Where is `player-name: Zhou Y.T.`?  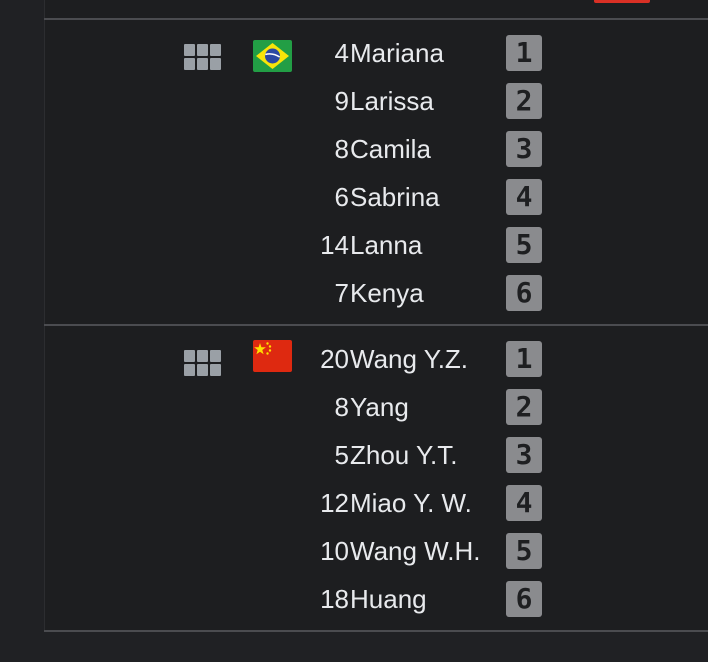 player-name: Zhou Y.T. is located at coordinates (404, 455).